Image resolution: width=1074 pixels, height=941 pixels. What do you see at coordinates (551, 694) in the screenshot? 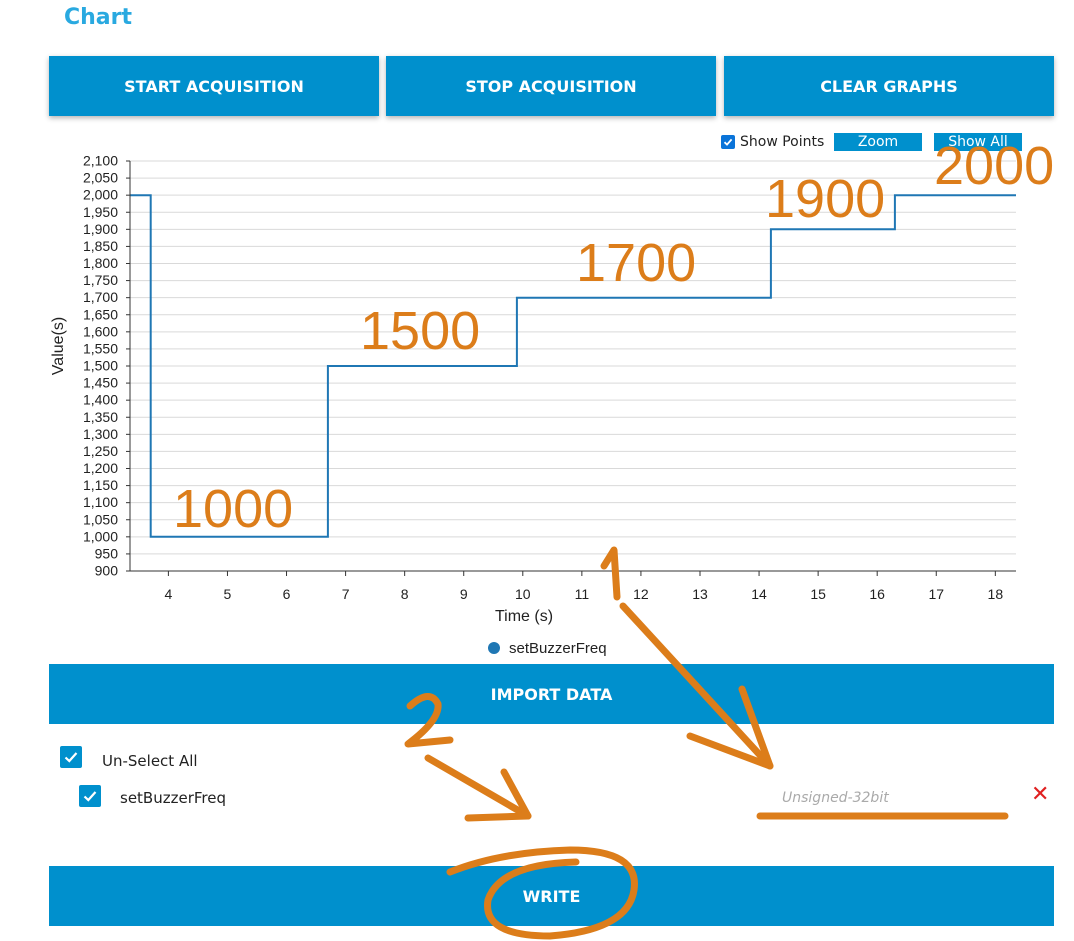
I see `import-data-button: IMPORT DATA` at bounding box center [551, 694].